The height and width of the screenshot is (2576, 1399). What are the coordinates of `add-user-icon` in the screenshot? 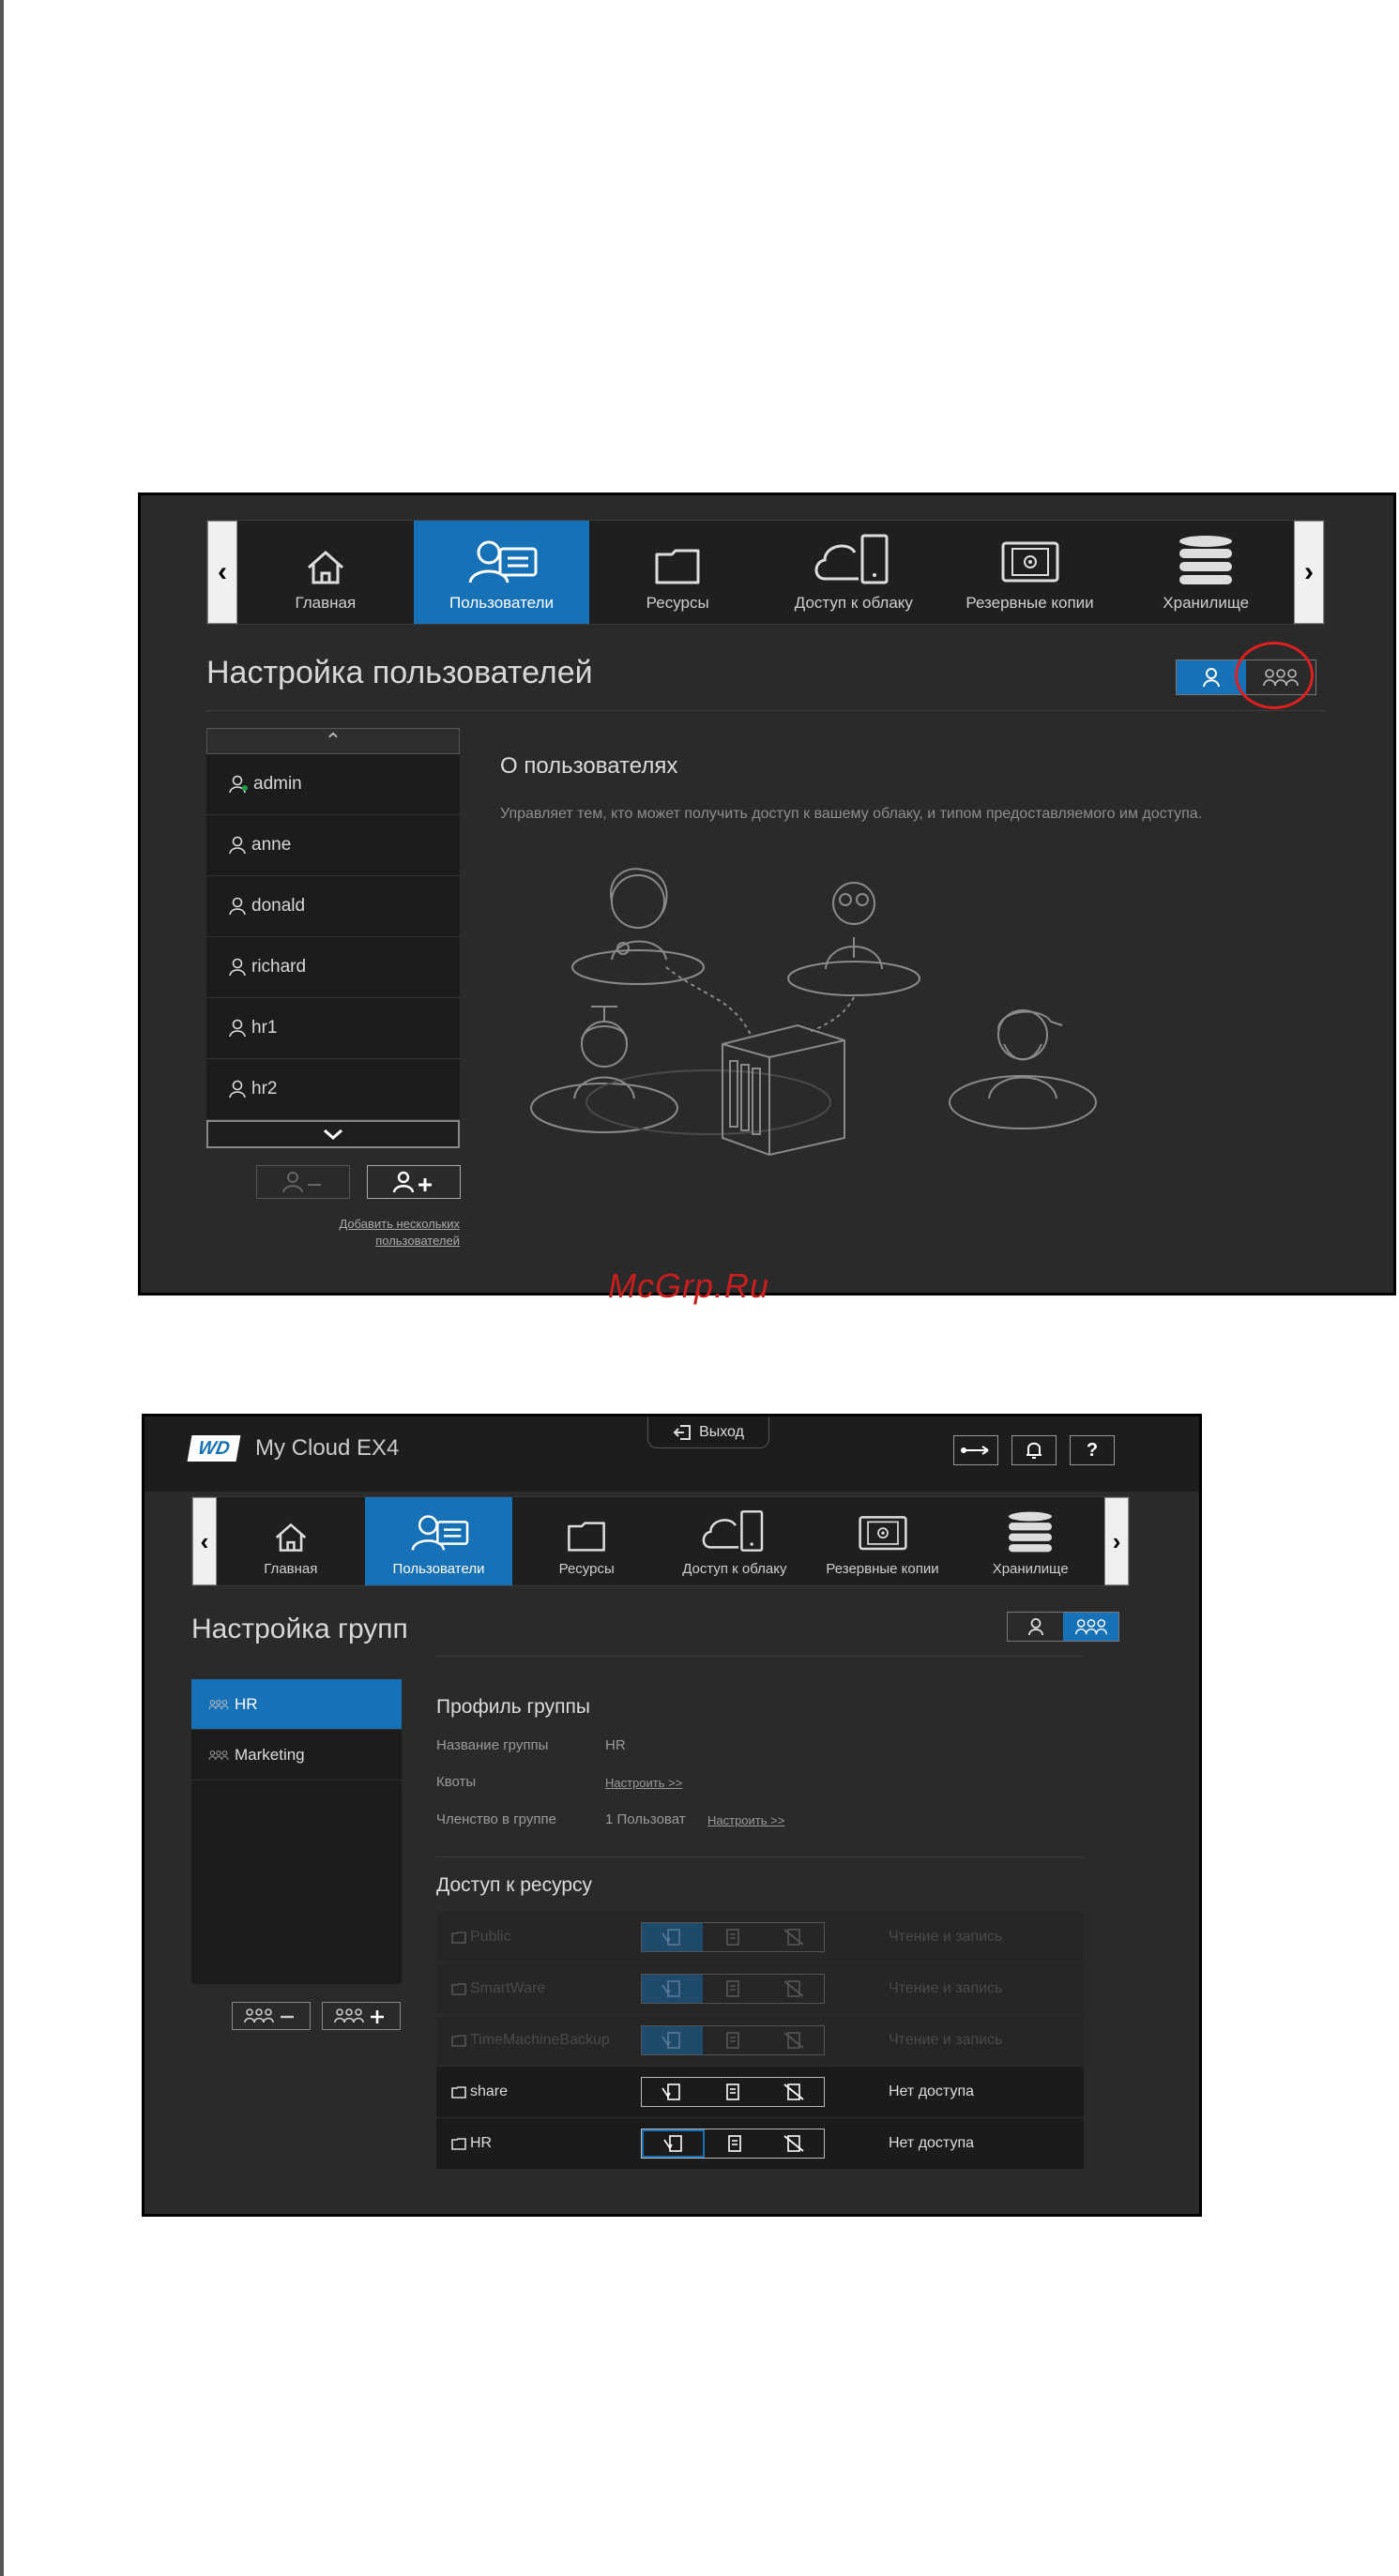 It's located at (412, 1182).